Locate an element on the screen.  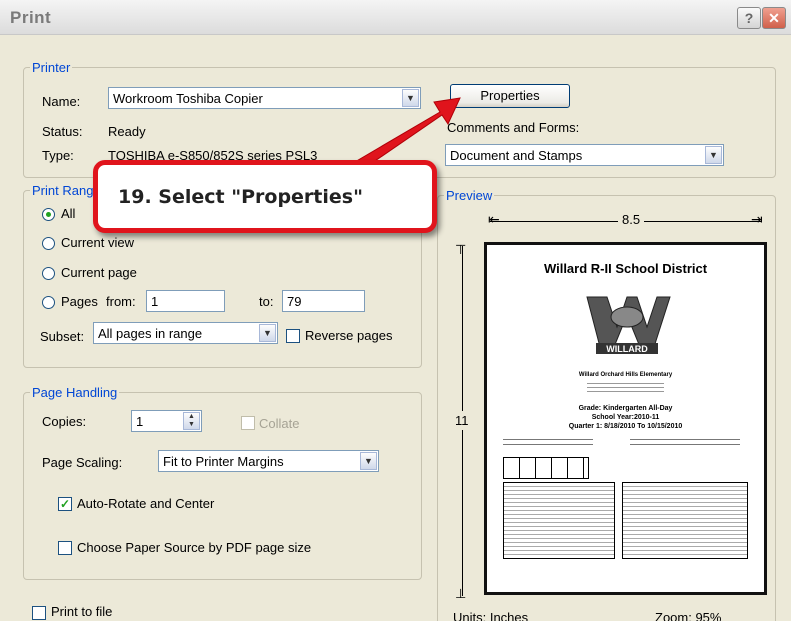
arrow-left-icon: ⇤ is located at coordinates (494, 219).